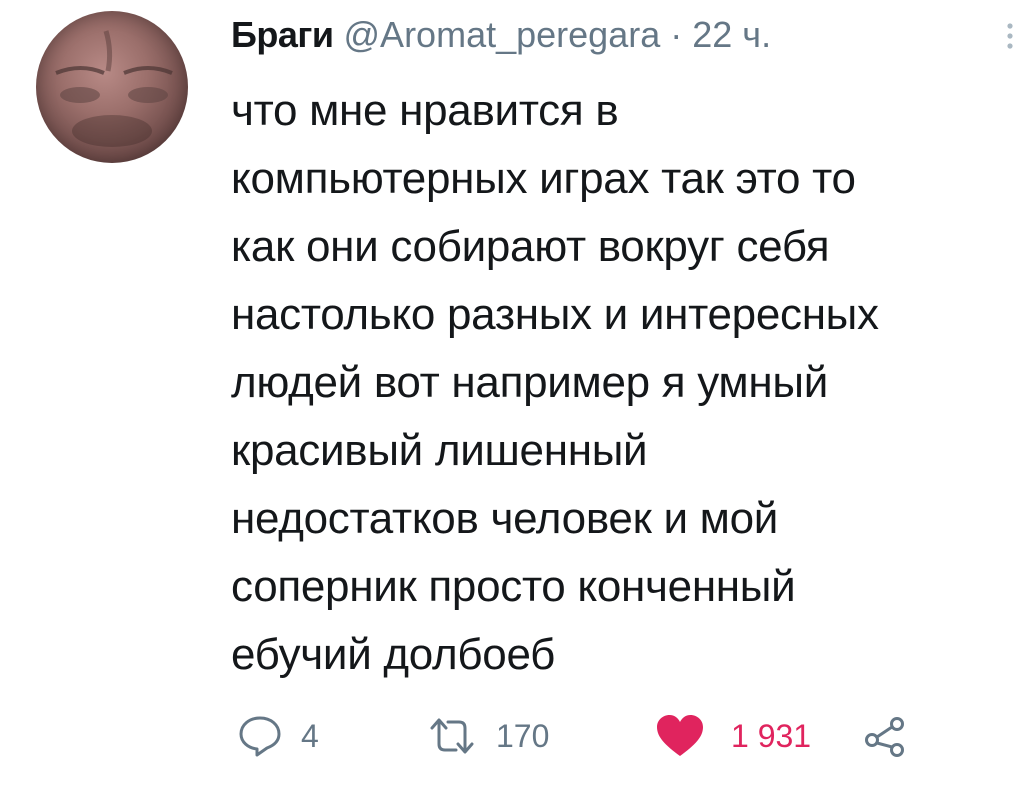 This screenshot has height=785, width=1023. Describe the element at coordinates (310, 735) in the screenshot. I see `reply-count: 4` at that location.